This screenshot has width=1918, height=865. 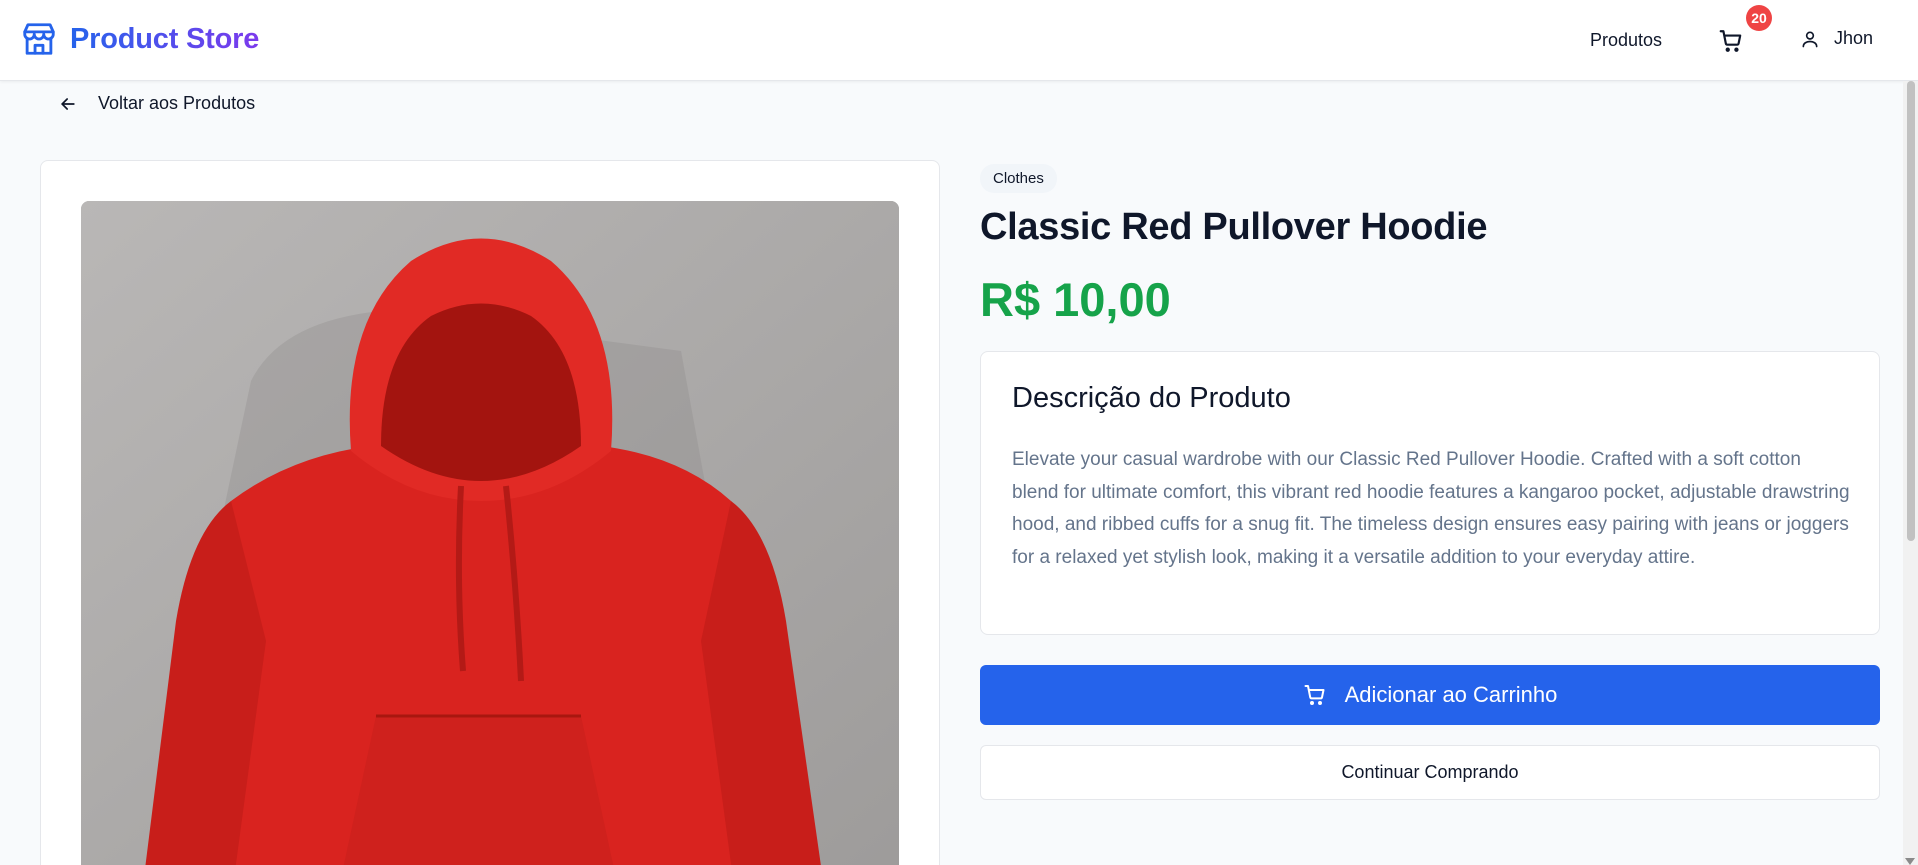 What do you see at coordinates (1911, 311) in the screenshot?
I see `scrollbar-thumb` at bounding box center [1911, 311].